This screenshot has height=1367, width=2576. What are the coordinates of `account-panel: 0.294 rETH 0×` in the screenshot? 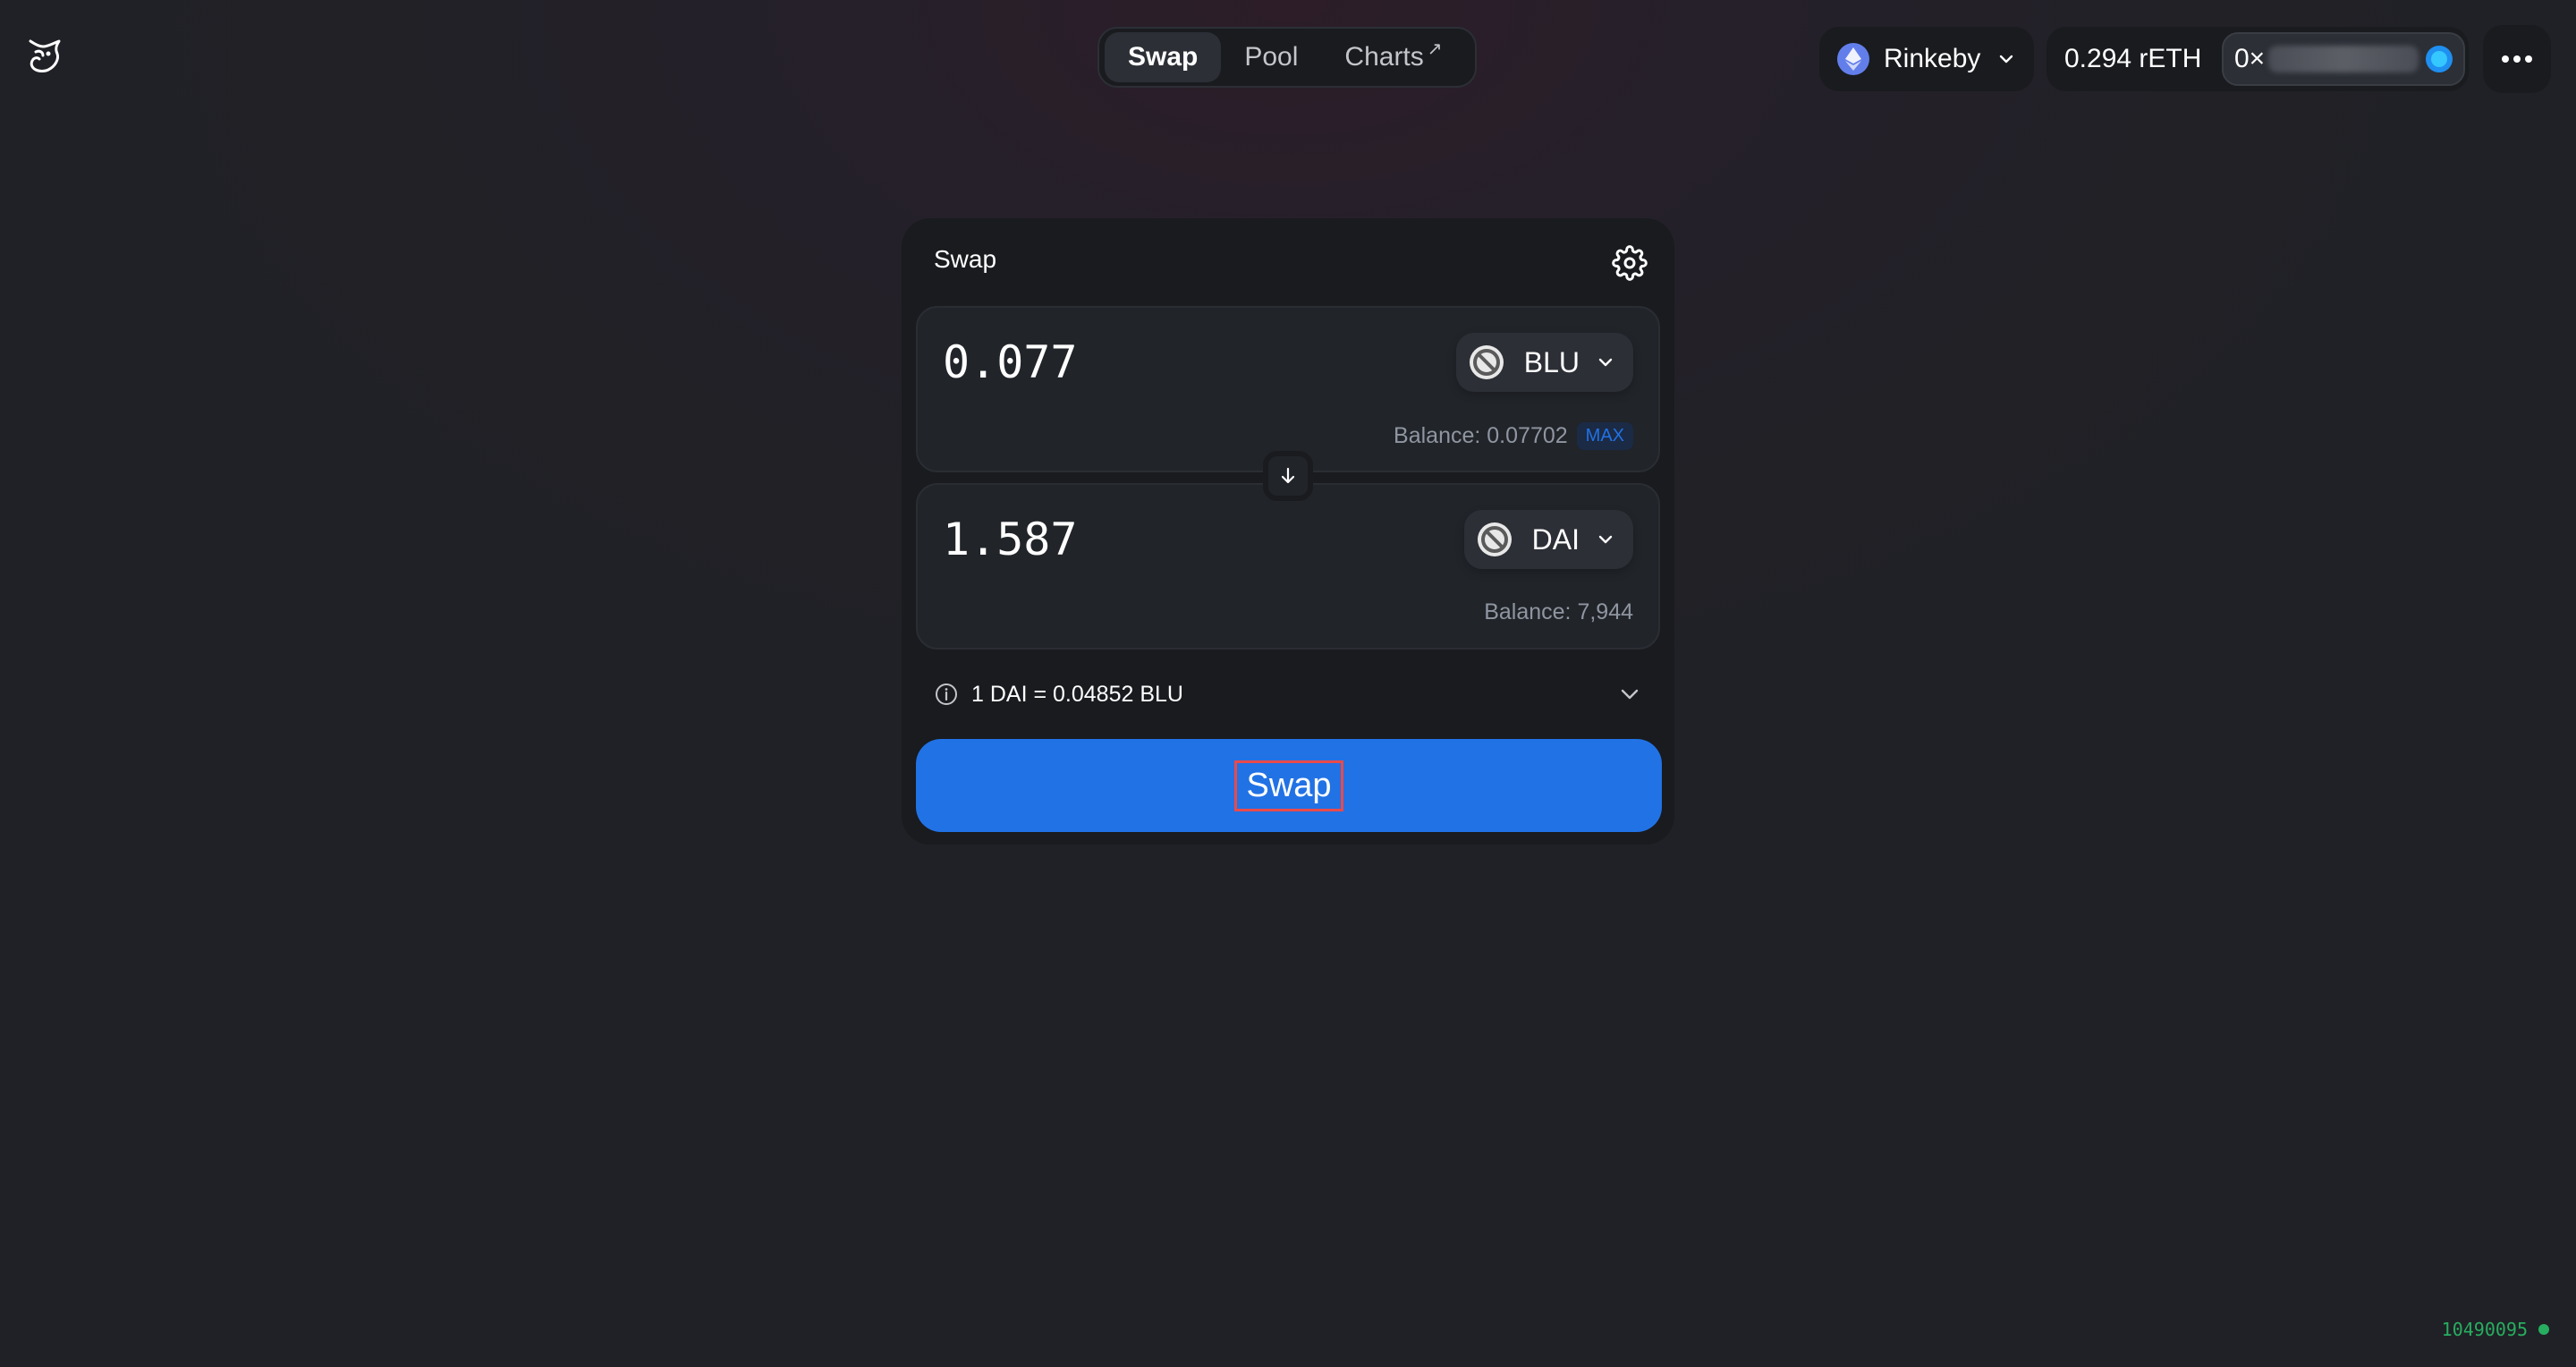 It's located at (2257, 59).